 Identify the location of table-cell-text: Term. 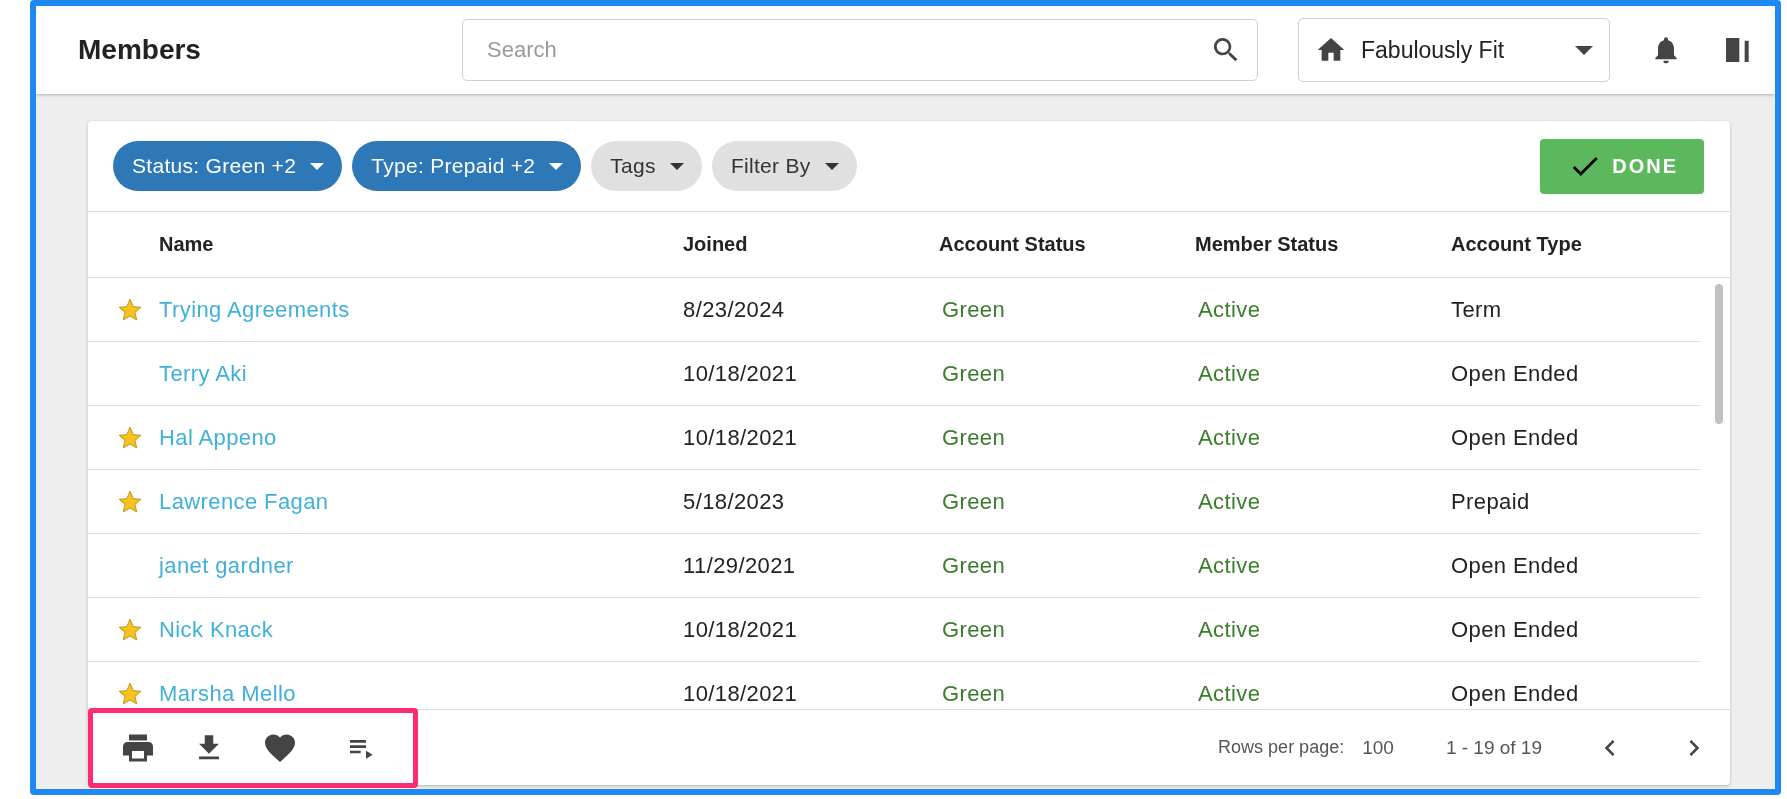
(1477, 309).